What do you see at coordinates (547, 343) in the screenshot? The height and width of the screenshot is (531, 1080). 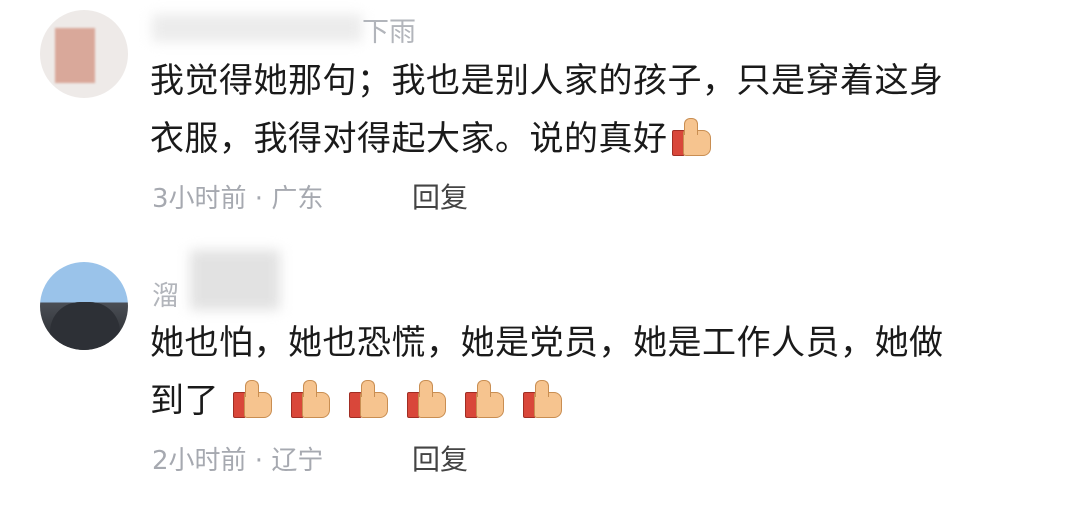 I see `comment-text-line: 她也怕，她也恐慌，她是党员，她是工作人员，她做` at bounding box center [547, 343].